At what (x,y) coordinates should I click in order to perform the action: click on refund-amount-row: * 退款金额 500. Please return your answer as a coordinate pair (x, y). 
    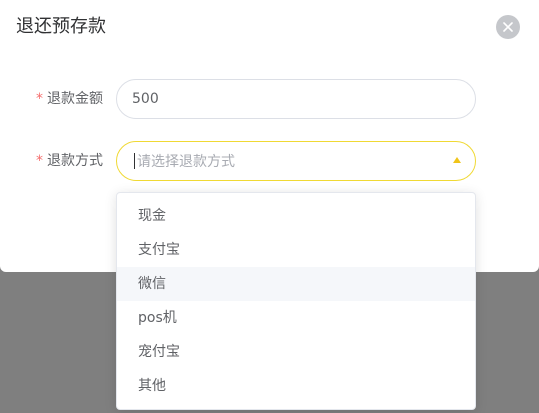
    Looking at the image, I should click on (269, 99).